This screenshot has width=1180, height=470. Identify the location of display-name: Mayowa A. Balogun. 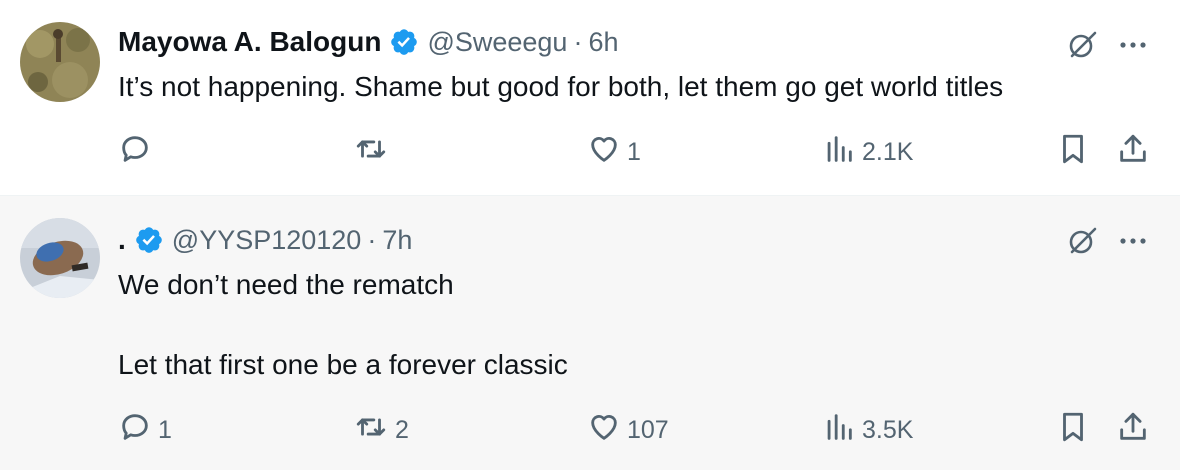
(249, 42).